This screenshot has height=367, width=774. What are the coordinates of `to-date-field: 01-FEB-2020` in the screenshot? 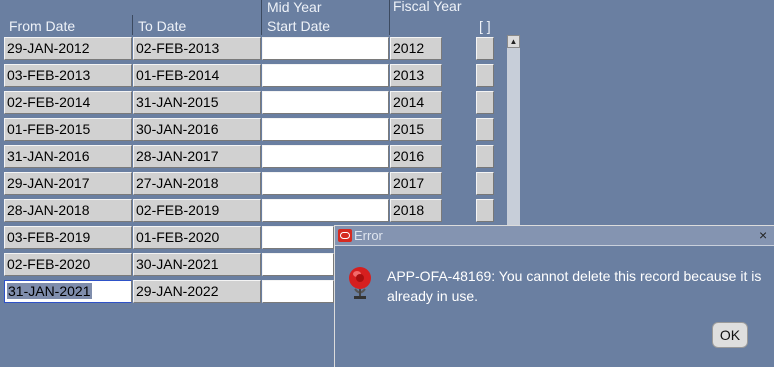 It's located at (197, 237).